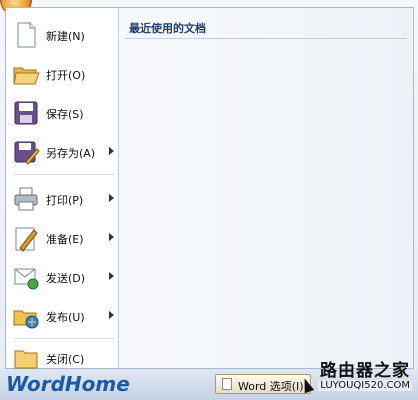 This screenshot has height=400, width=418. I want to click on open-folder-icon, so click(26, 74).